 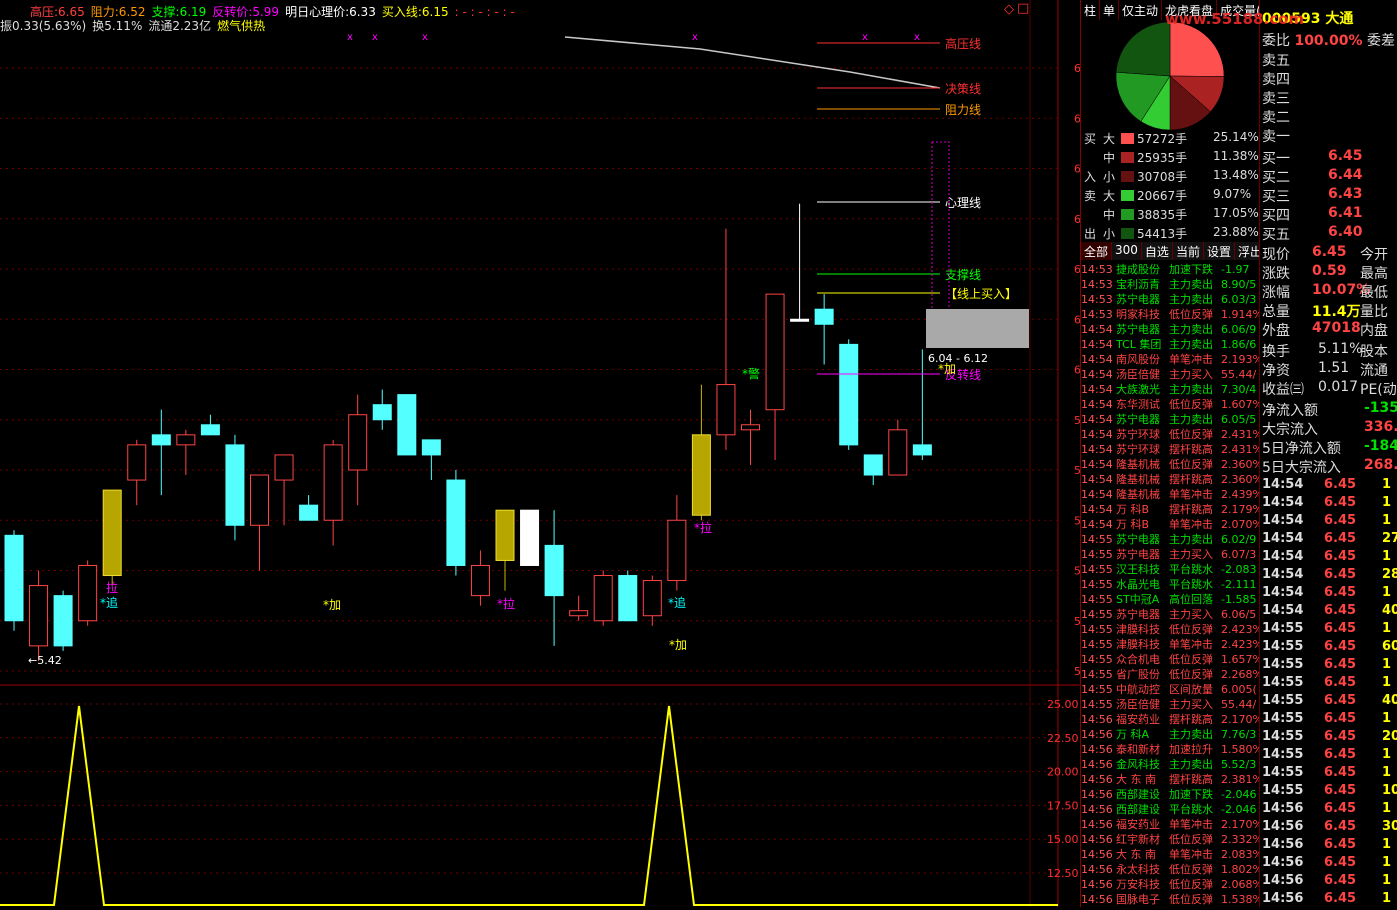 What do you see at coordinates (1171, 269) in the screenshot?
I see `dragon-list-item: 14:53 捷成股份 加速下跌 -1.97` at bounding box center [1171, 269].